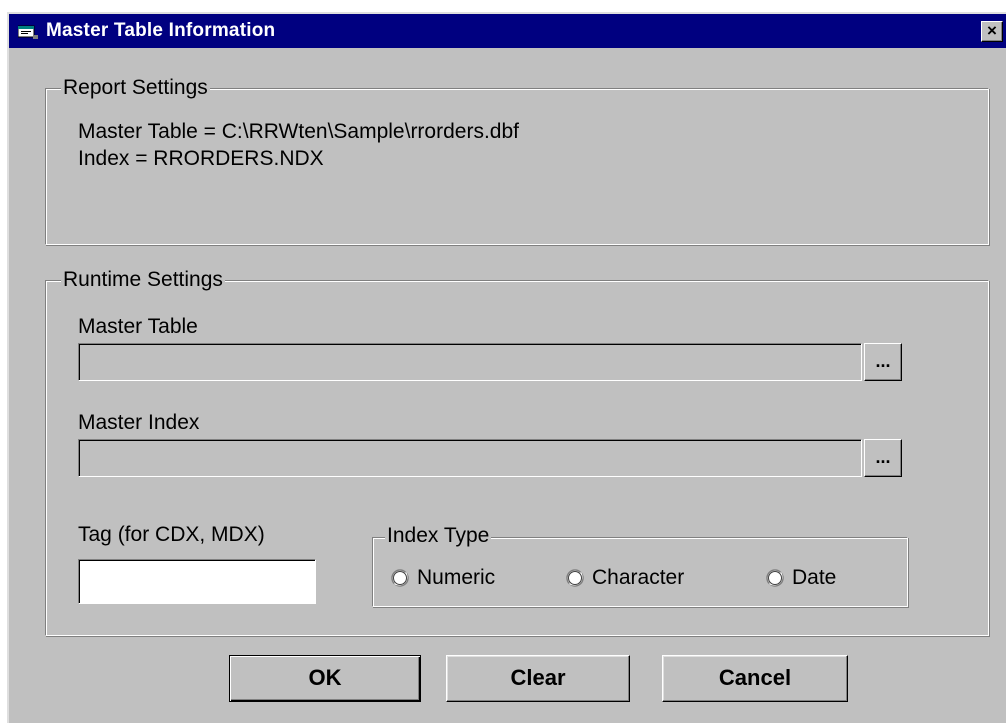 This screenshot has width=1006, height=723. I want to click on master-table-field, so click(470, 362).